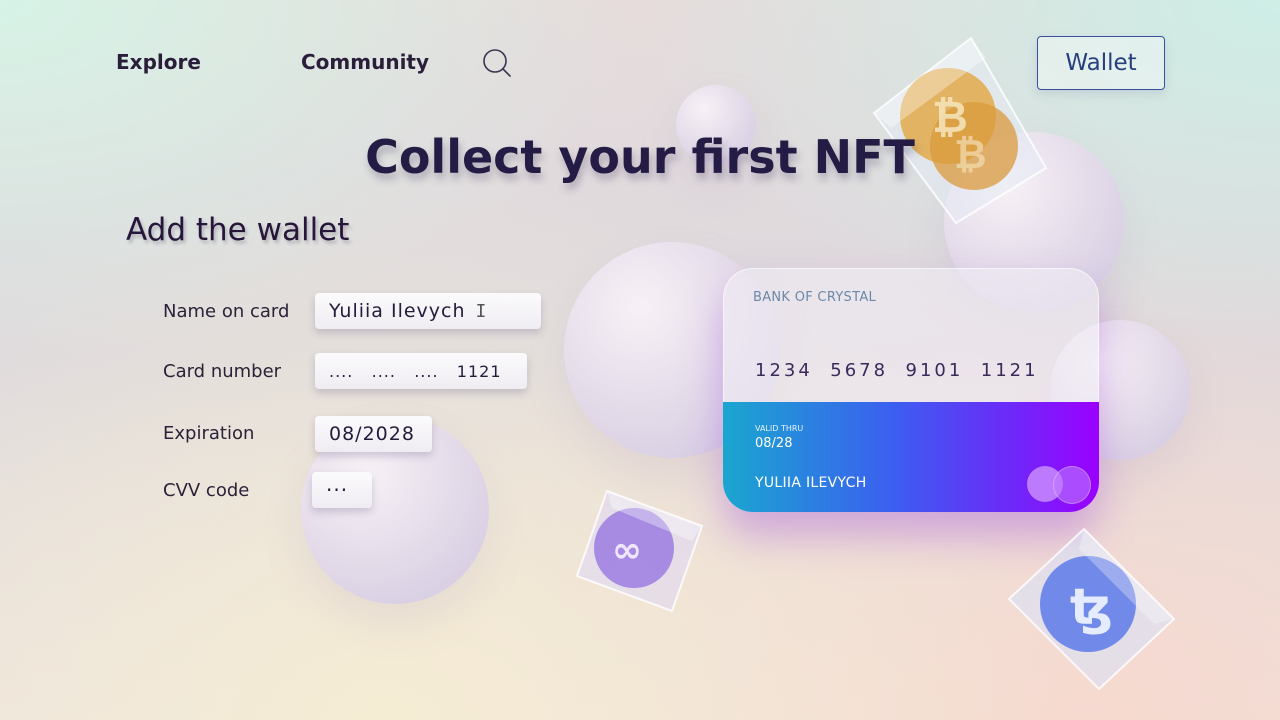  What do you see at coordinates (911, 457) in the screenshot?
I see `card-bottom: VALID THRU 08/28 YULIIA ILEVYCH` at bounding box center [911, 457].